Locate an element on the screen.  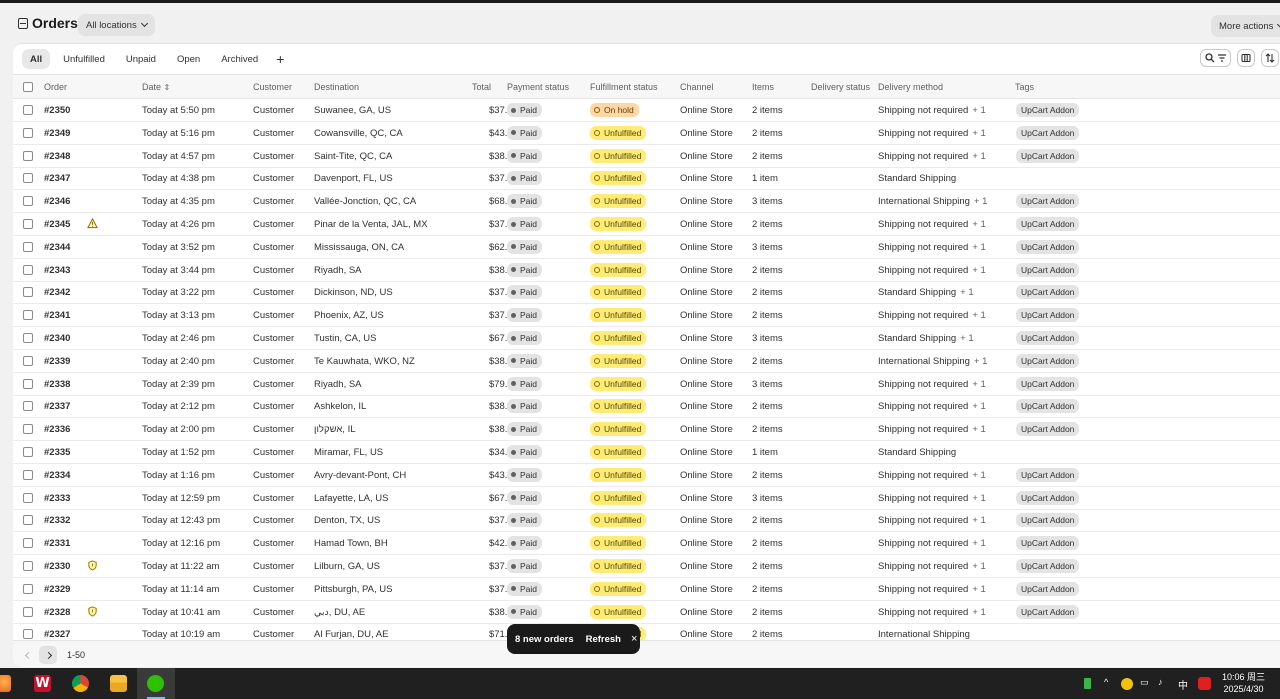
col-destination: Destination is located at coordinates (336, 87).